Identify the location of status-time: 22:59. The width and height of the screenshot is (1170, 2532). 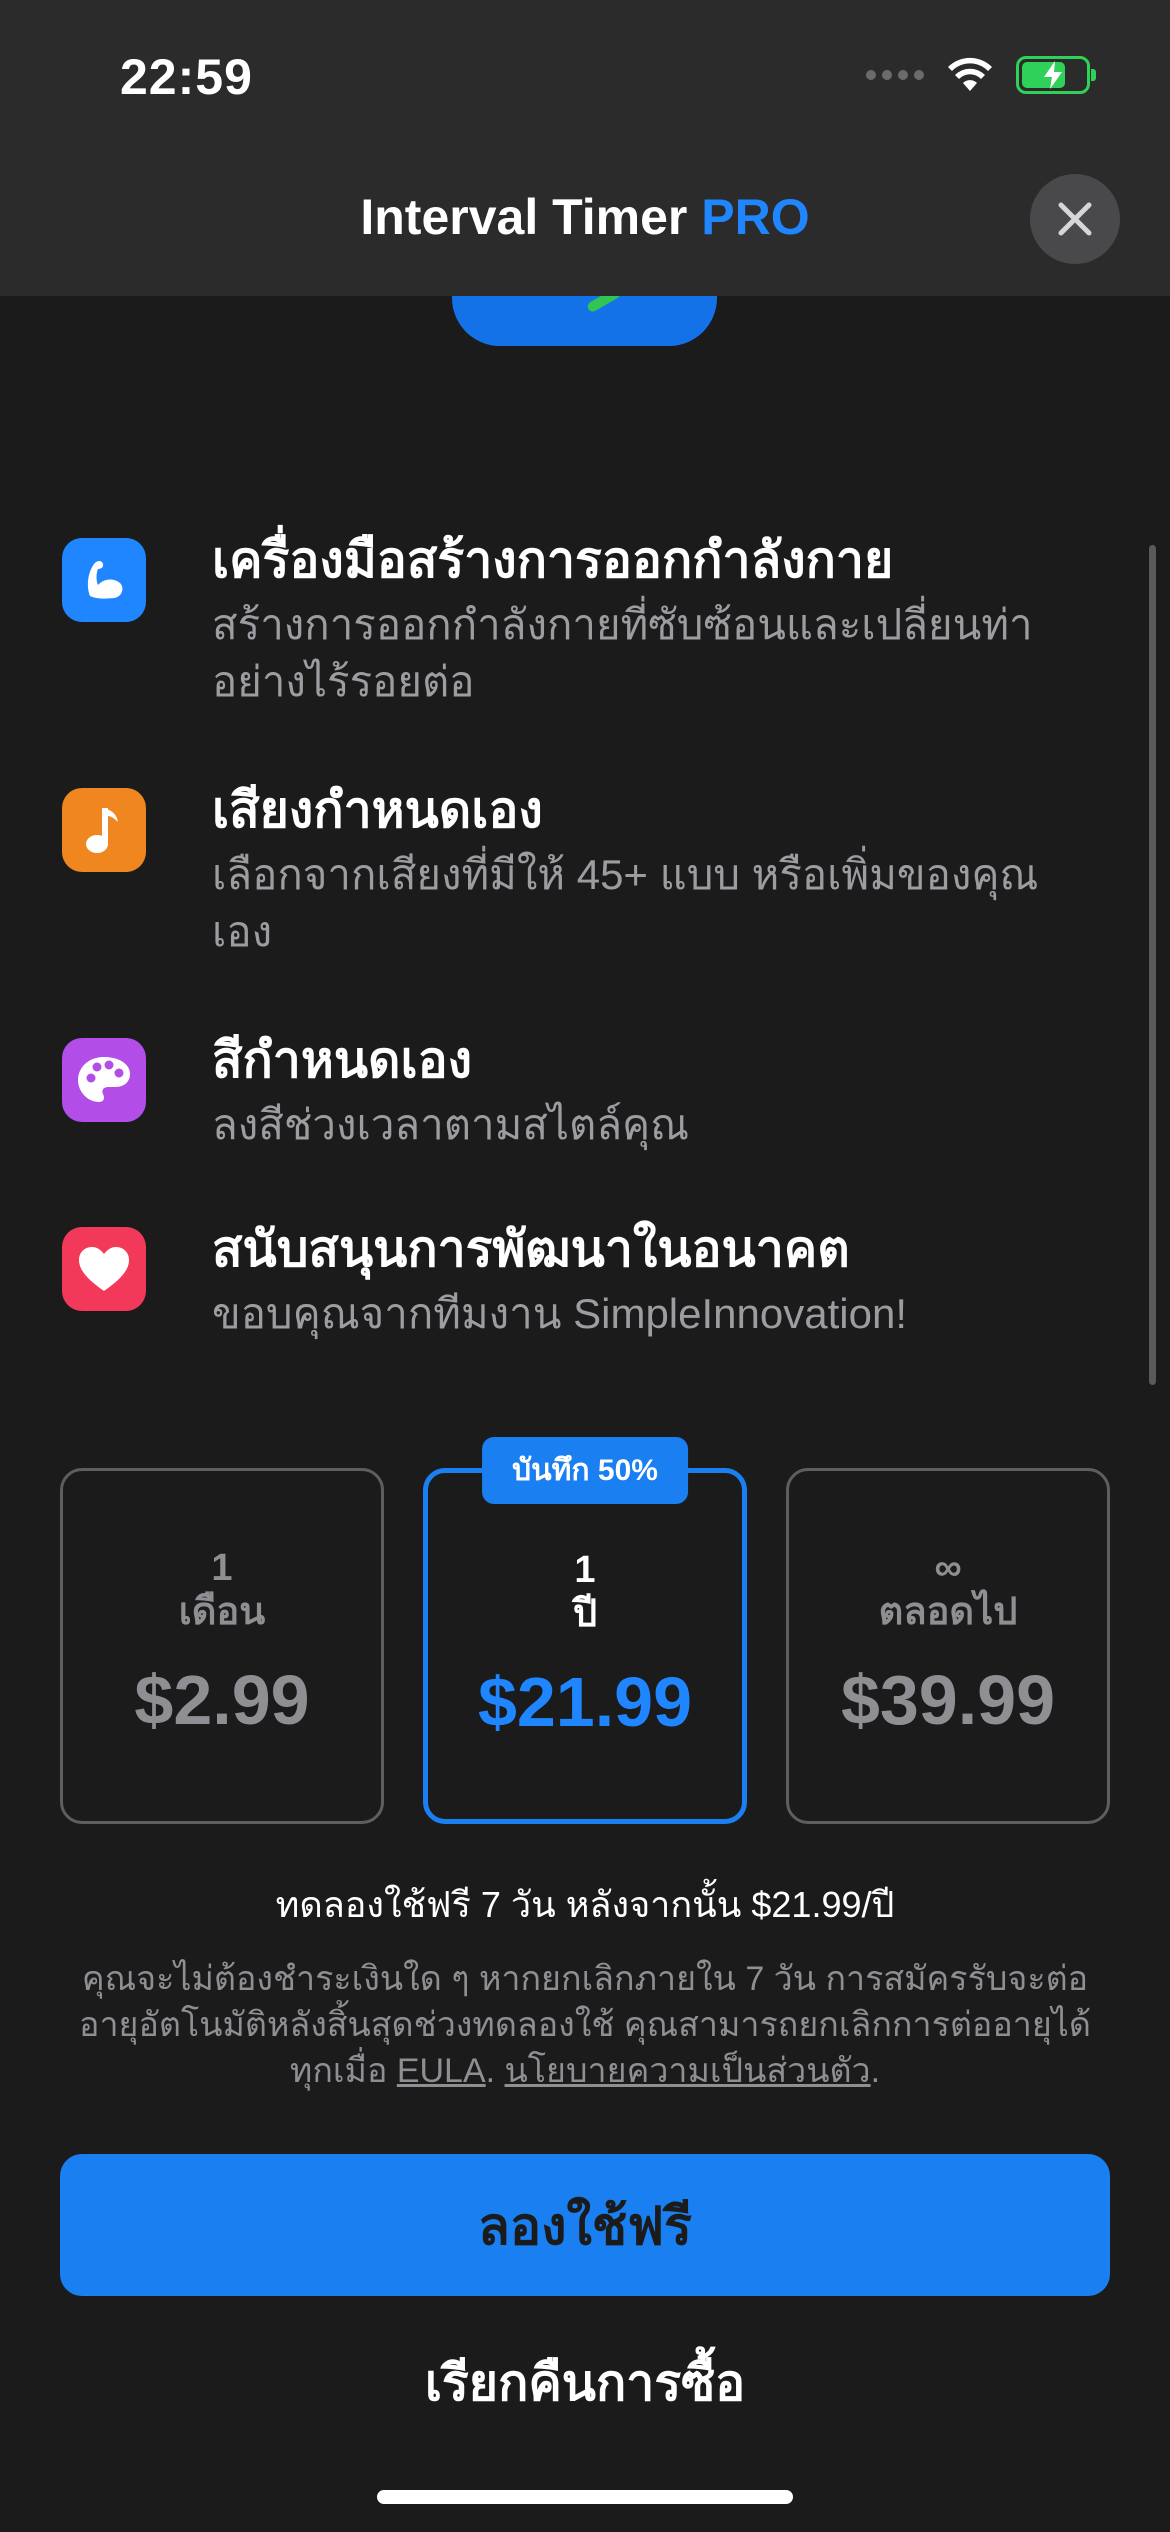
(186, 77).